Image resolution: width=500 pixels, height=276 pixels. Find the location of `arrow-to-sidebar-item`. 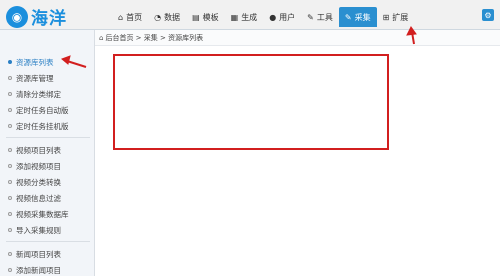

arrow-to-sidebar-item is located at coordinates (74, 61).